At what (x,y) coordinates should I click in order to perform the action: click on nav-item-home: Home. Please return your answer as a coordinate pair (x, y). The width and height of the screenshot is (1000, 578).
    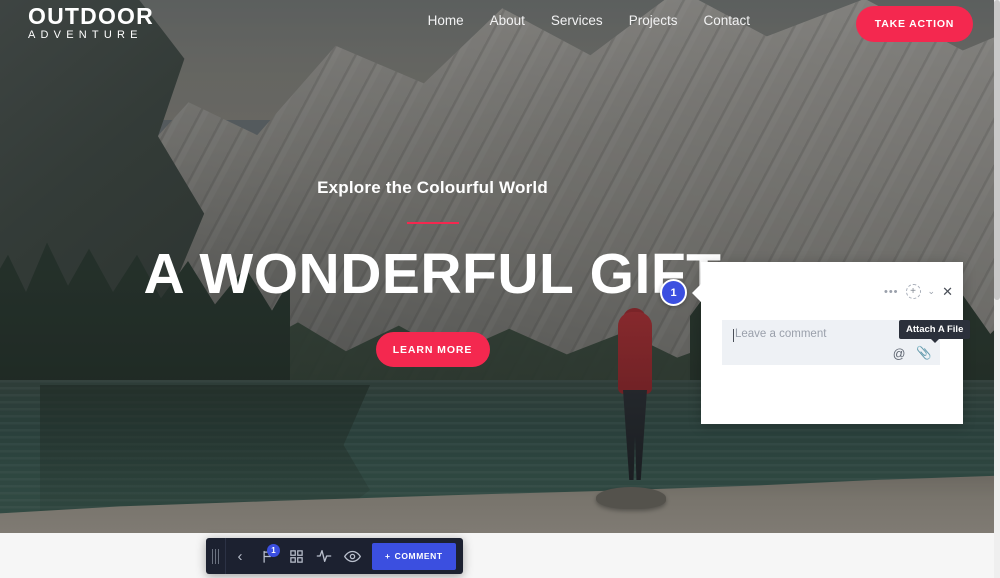
    Looking at the image, I should click on (446, 20).